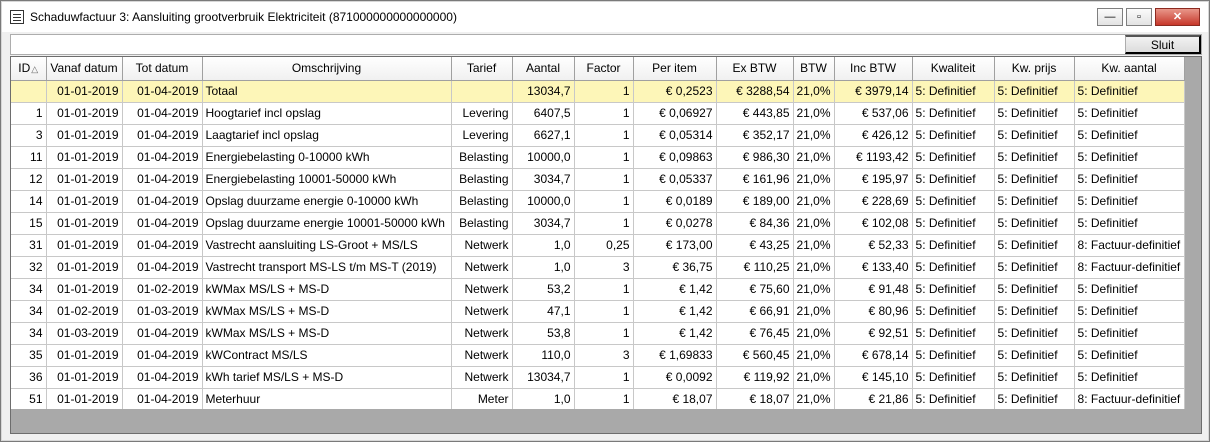 The height and width of the screenshot is (442, 1210). What do you see at coordinates (1177, 17) in the screenshot?
I see `close-window-button: ✕` at bounding box center [1177, 17].